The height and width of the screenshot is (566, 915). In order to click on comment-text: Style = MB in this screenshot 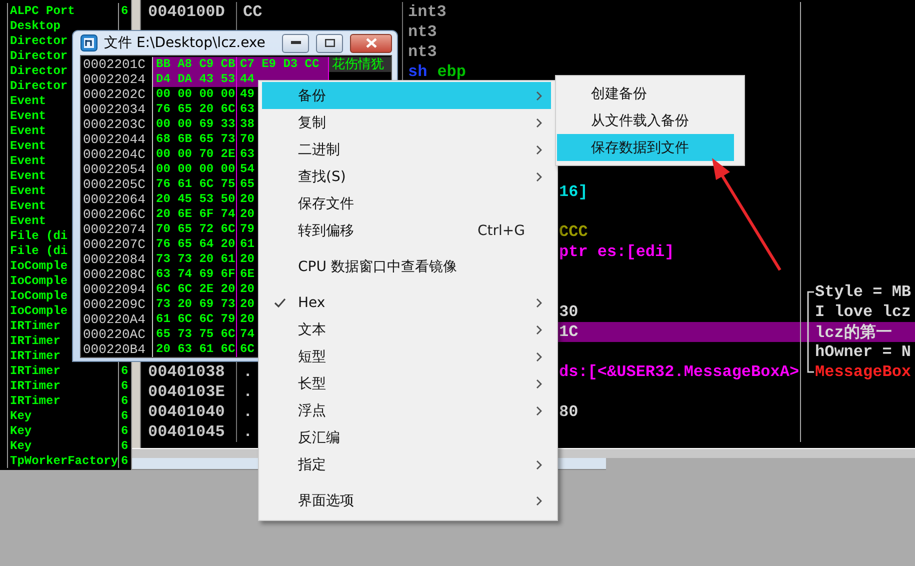, I will do `click(863, 292)`.